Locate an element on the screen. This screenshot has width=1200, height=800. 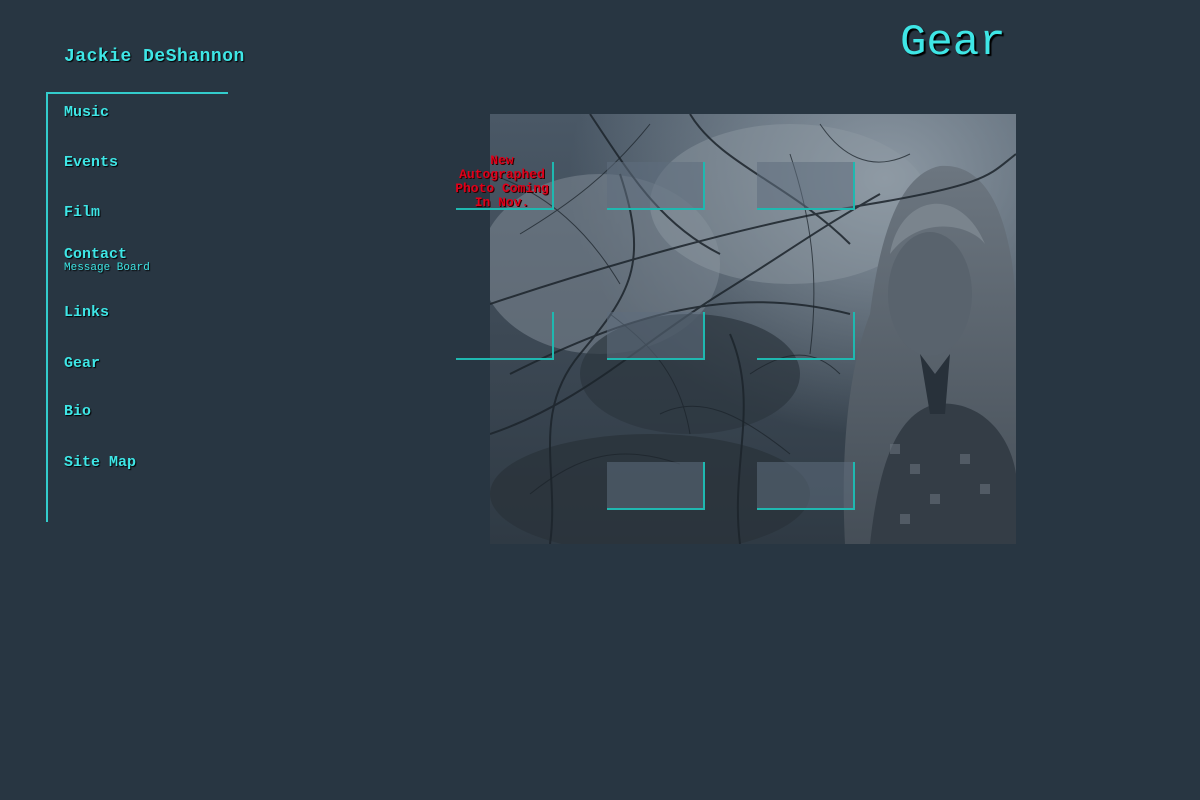
notice-line: Autographed is located at coordinates (502, 174).